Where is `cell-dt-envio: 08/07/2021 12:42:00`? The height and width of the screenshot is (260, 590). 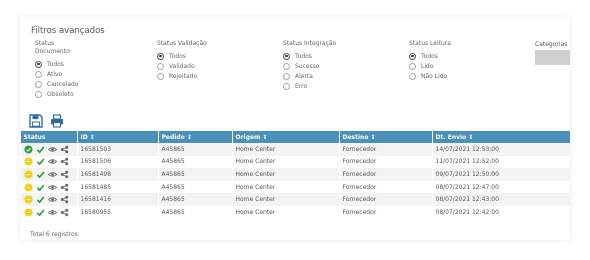 cell-dt-envio: 08/07/2021 12:42:00 is located at coordinates (500, 212).